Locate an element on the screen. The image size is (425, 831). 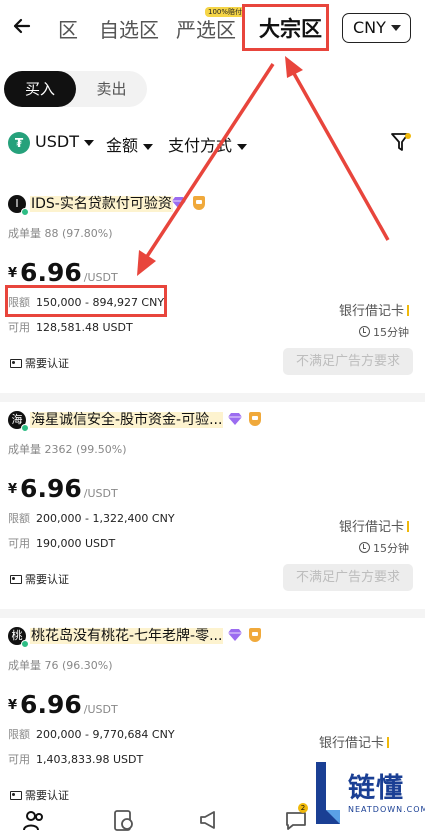
merchant-avatar: 海 is located at coordinates (18, 421).